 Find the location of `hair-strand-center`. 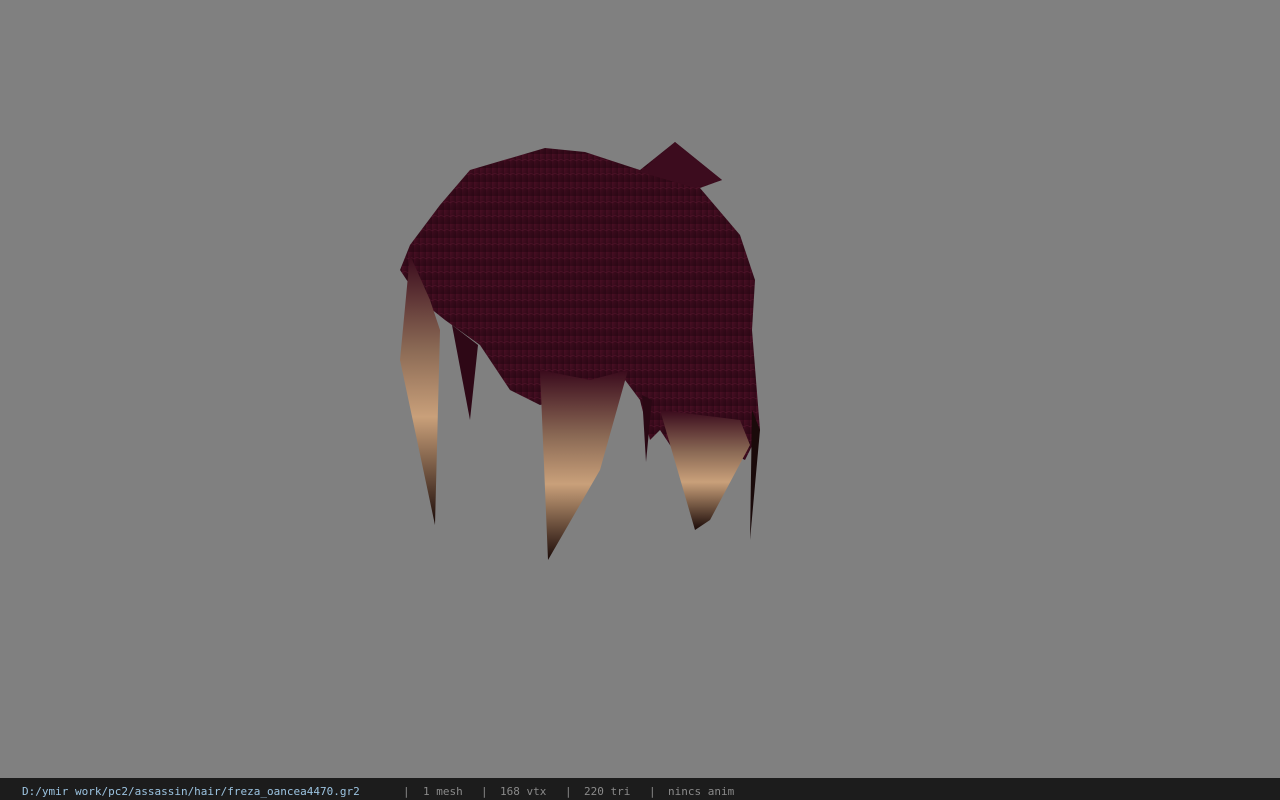

hair-strand-center is located at coordinates (584, 465).